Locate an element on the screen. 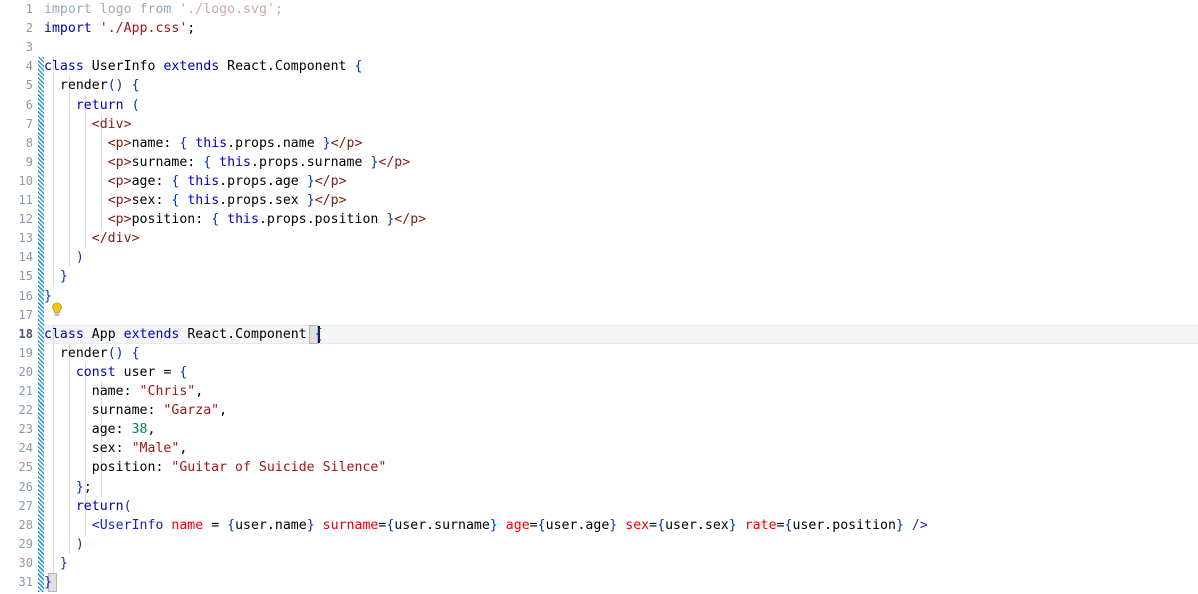 The width and height of the screenshot is (1198, 594). line-number: 16 is located at coordinates (16, 296).